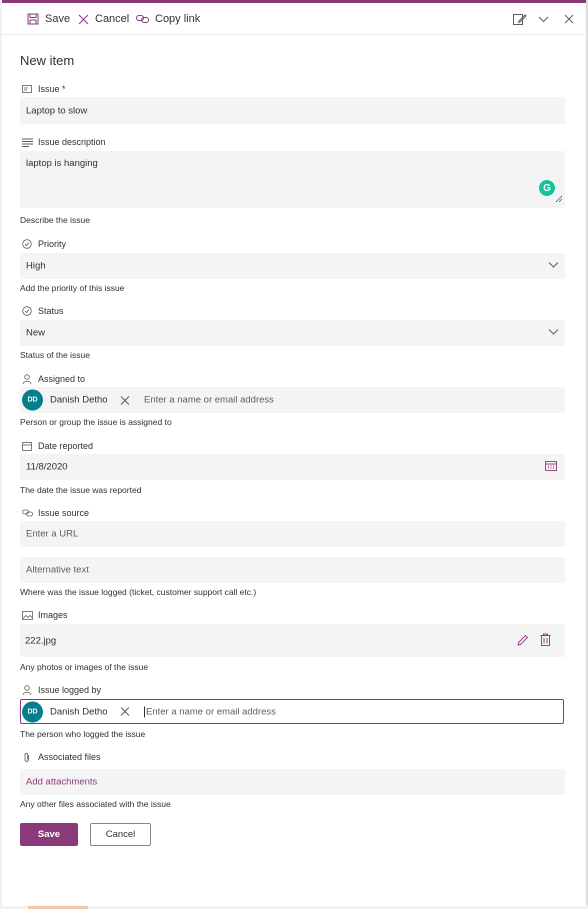  What do you see at coordinates (292, 534) in the screenshot?
I see `issue-source-url-input: Enter a URL` at bounding box center [292, 534].